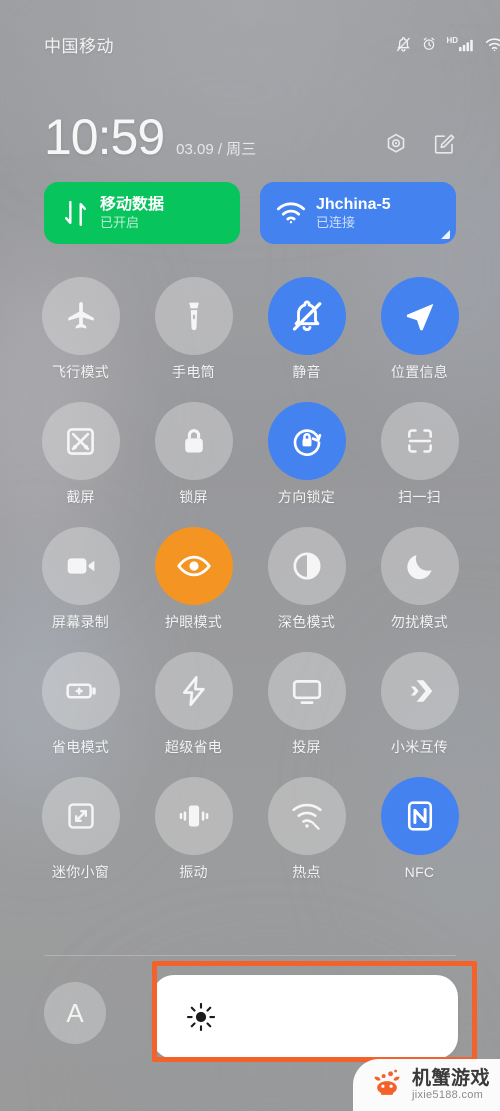  I want to click on video-camera-icon, so click(81, 566).